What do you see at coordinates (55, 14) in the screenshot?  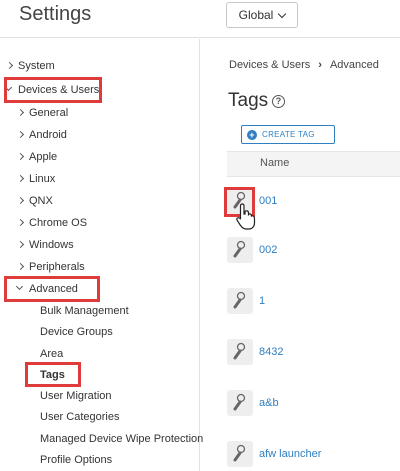 I see `page-heading: Settings` at bounding box center [55, 14].